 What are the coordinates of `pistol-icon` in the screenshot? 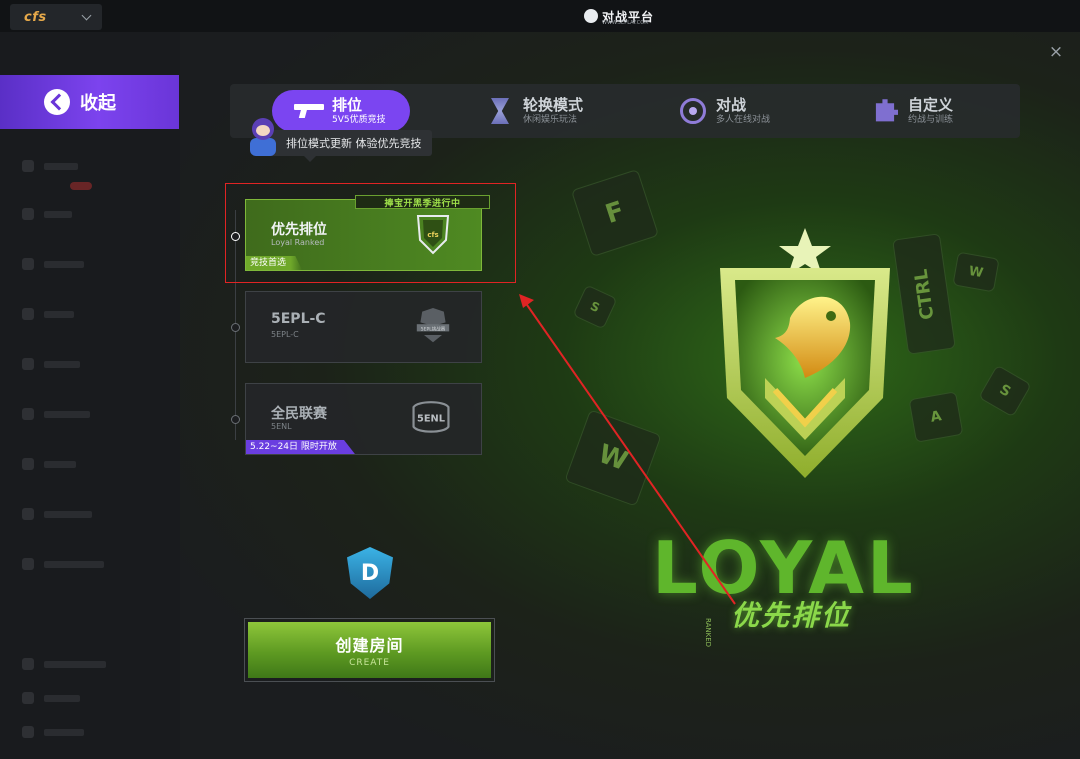 It's located at (309, 111).